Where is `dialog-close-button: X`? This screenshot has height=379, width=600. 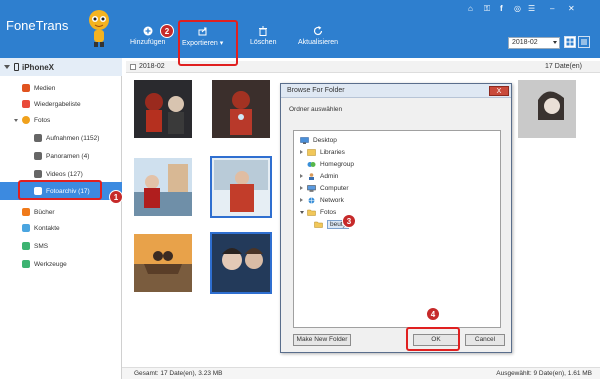 dialog-close-button: X is located at coordinates (499, 91).